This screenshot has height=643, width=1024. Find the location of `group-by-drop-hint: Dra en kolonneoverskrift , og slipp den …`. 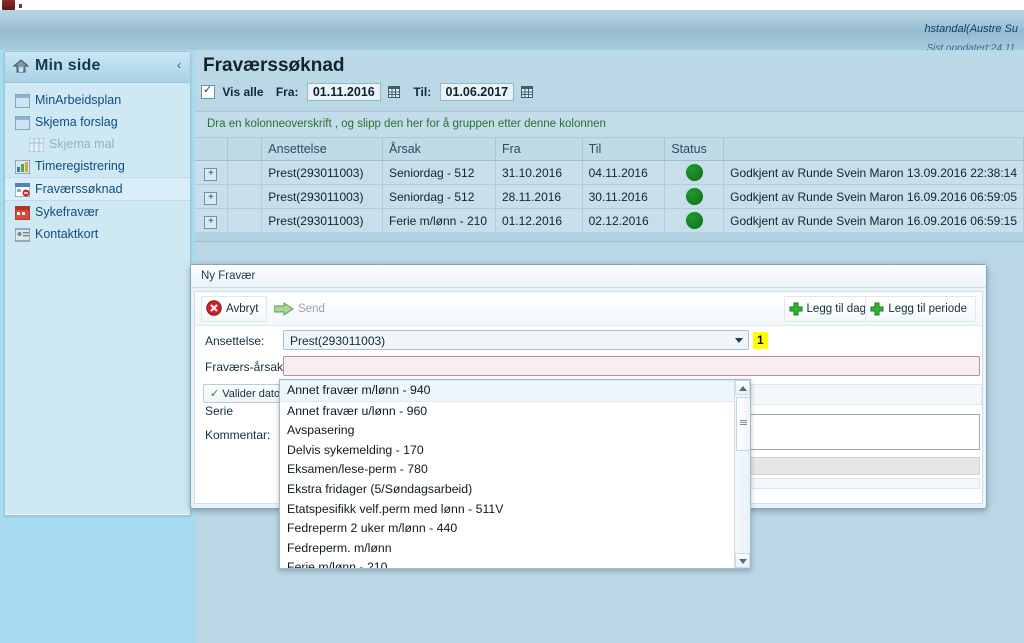

group-by-drop-hint: Dra en kolonneoverskrift , og slipp den … is located at coordinates (609, 124).